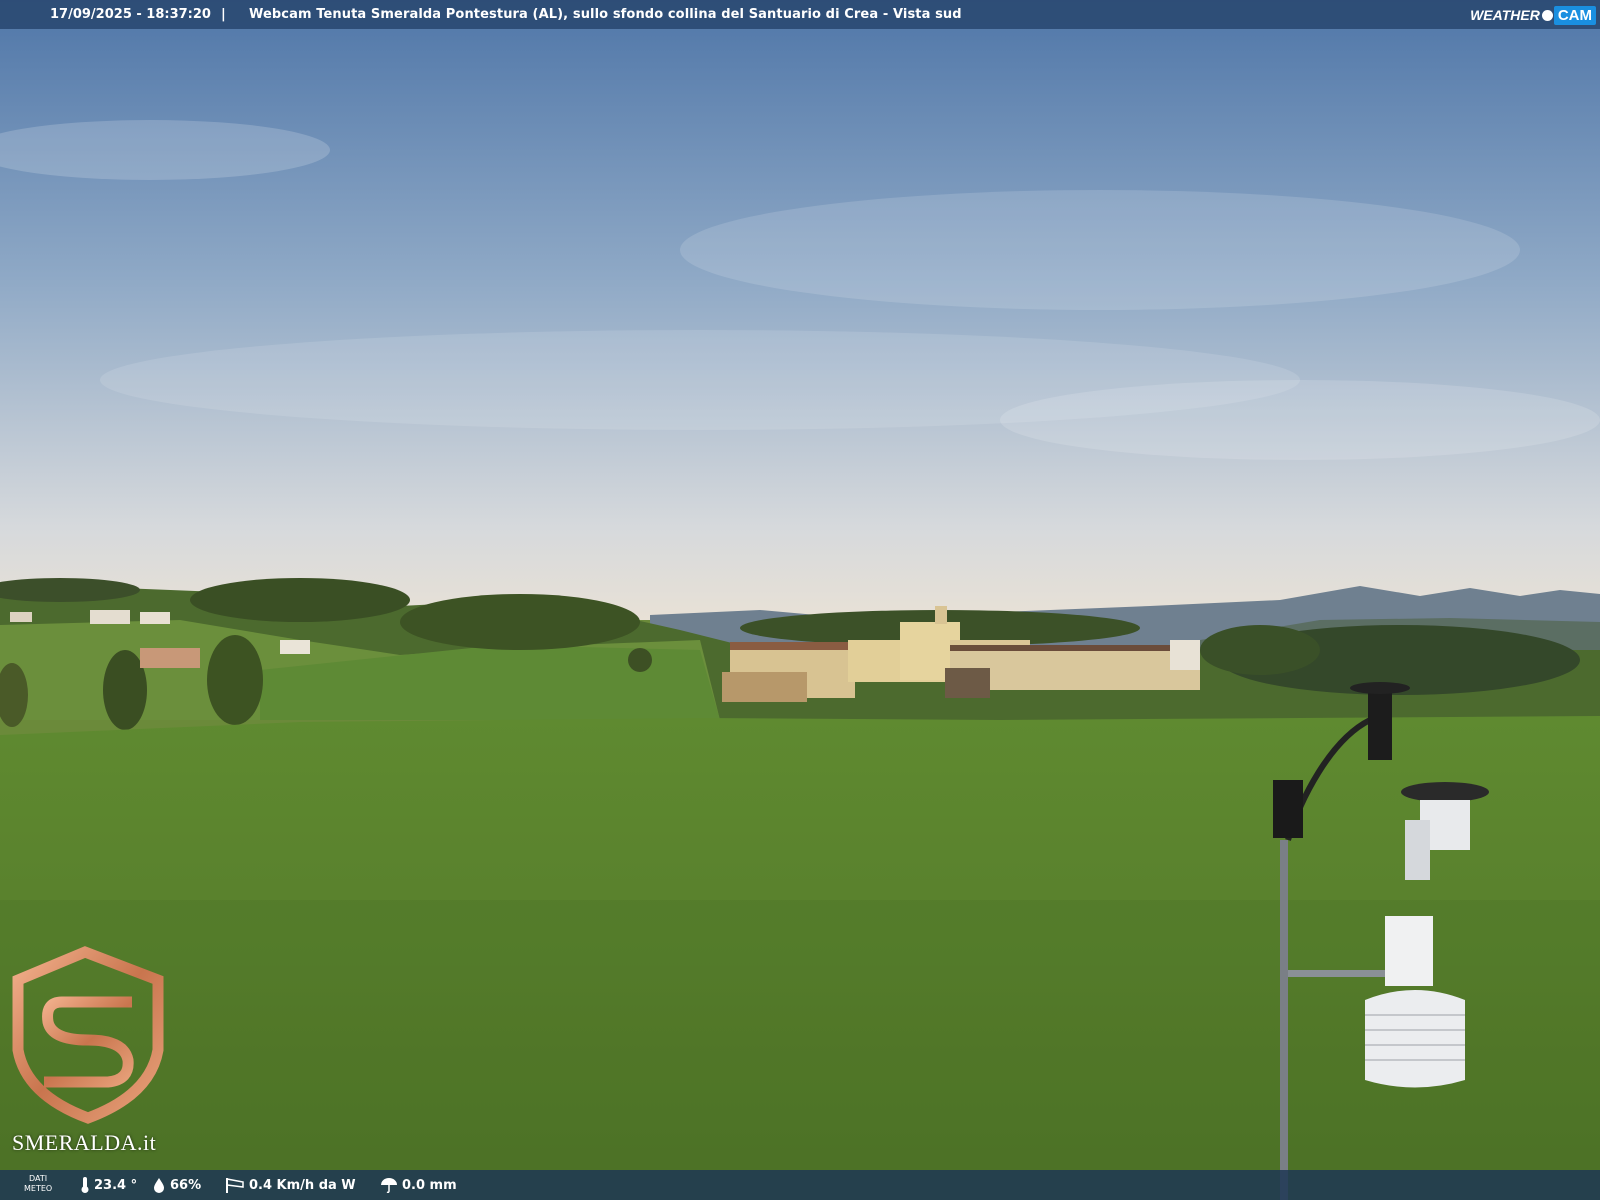  I want to click on wind-value: 0.4 Km/h da W, so click(302, 1185).